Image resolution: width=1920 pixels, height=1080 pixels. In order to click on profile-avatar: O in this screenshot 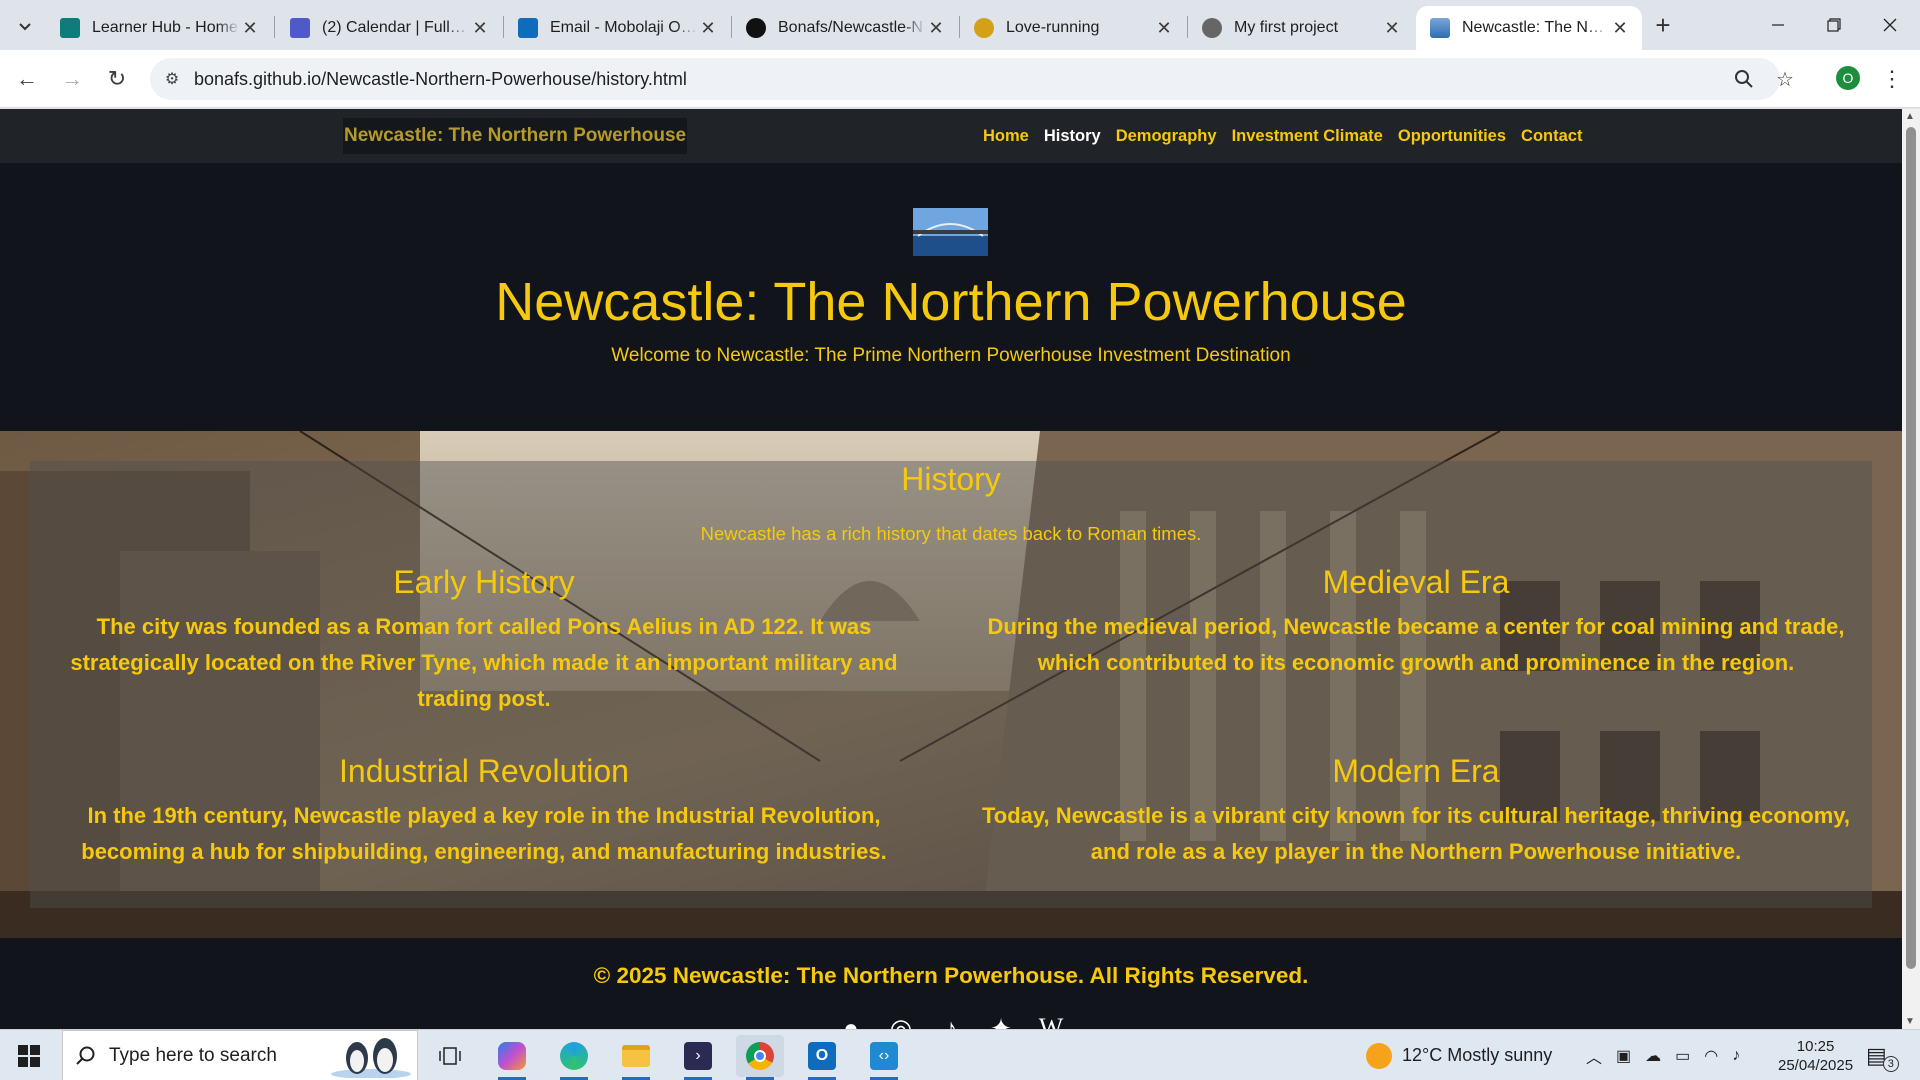, I will do `click(1848, 78)`.